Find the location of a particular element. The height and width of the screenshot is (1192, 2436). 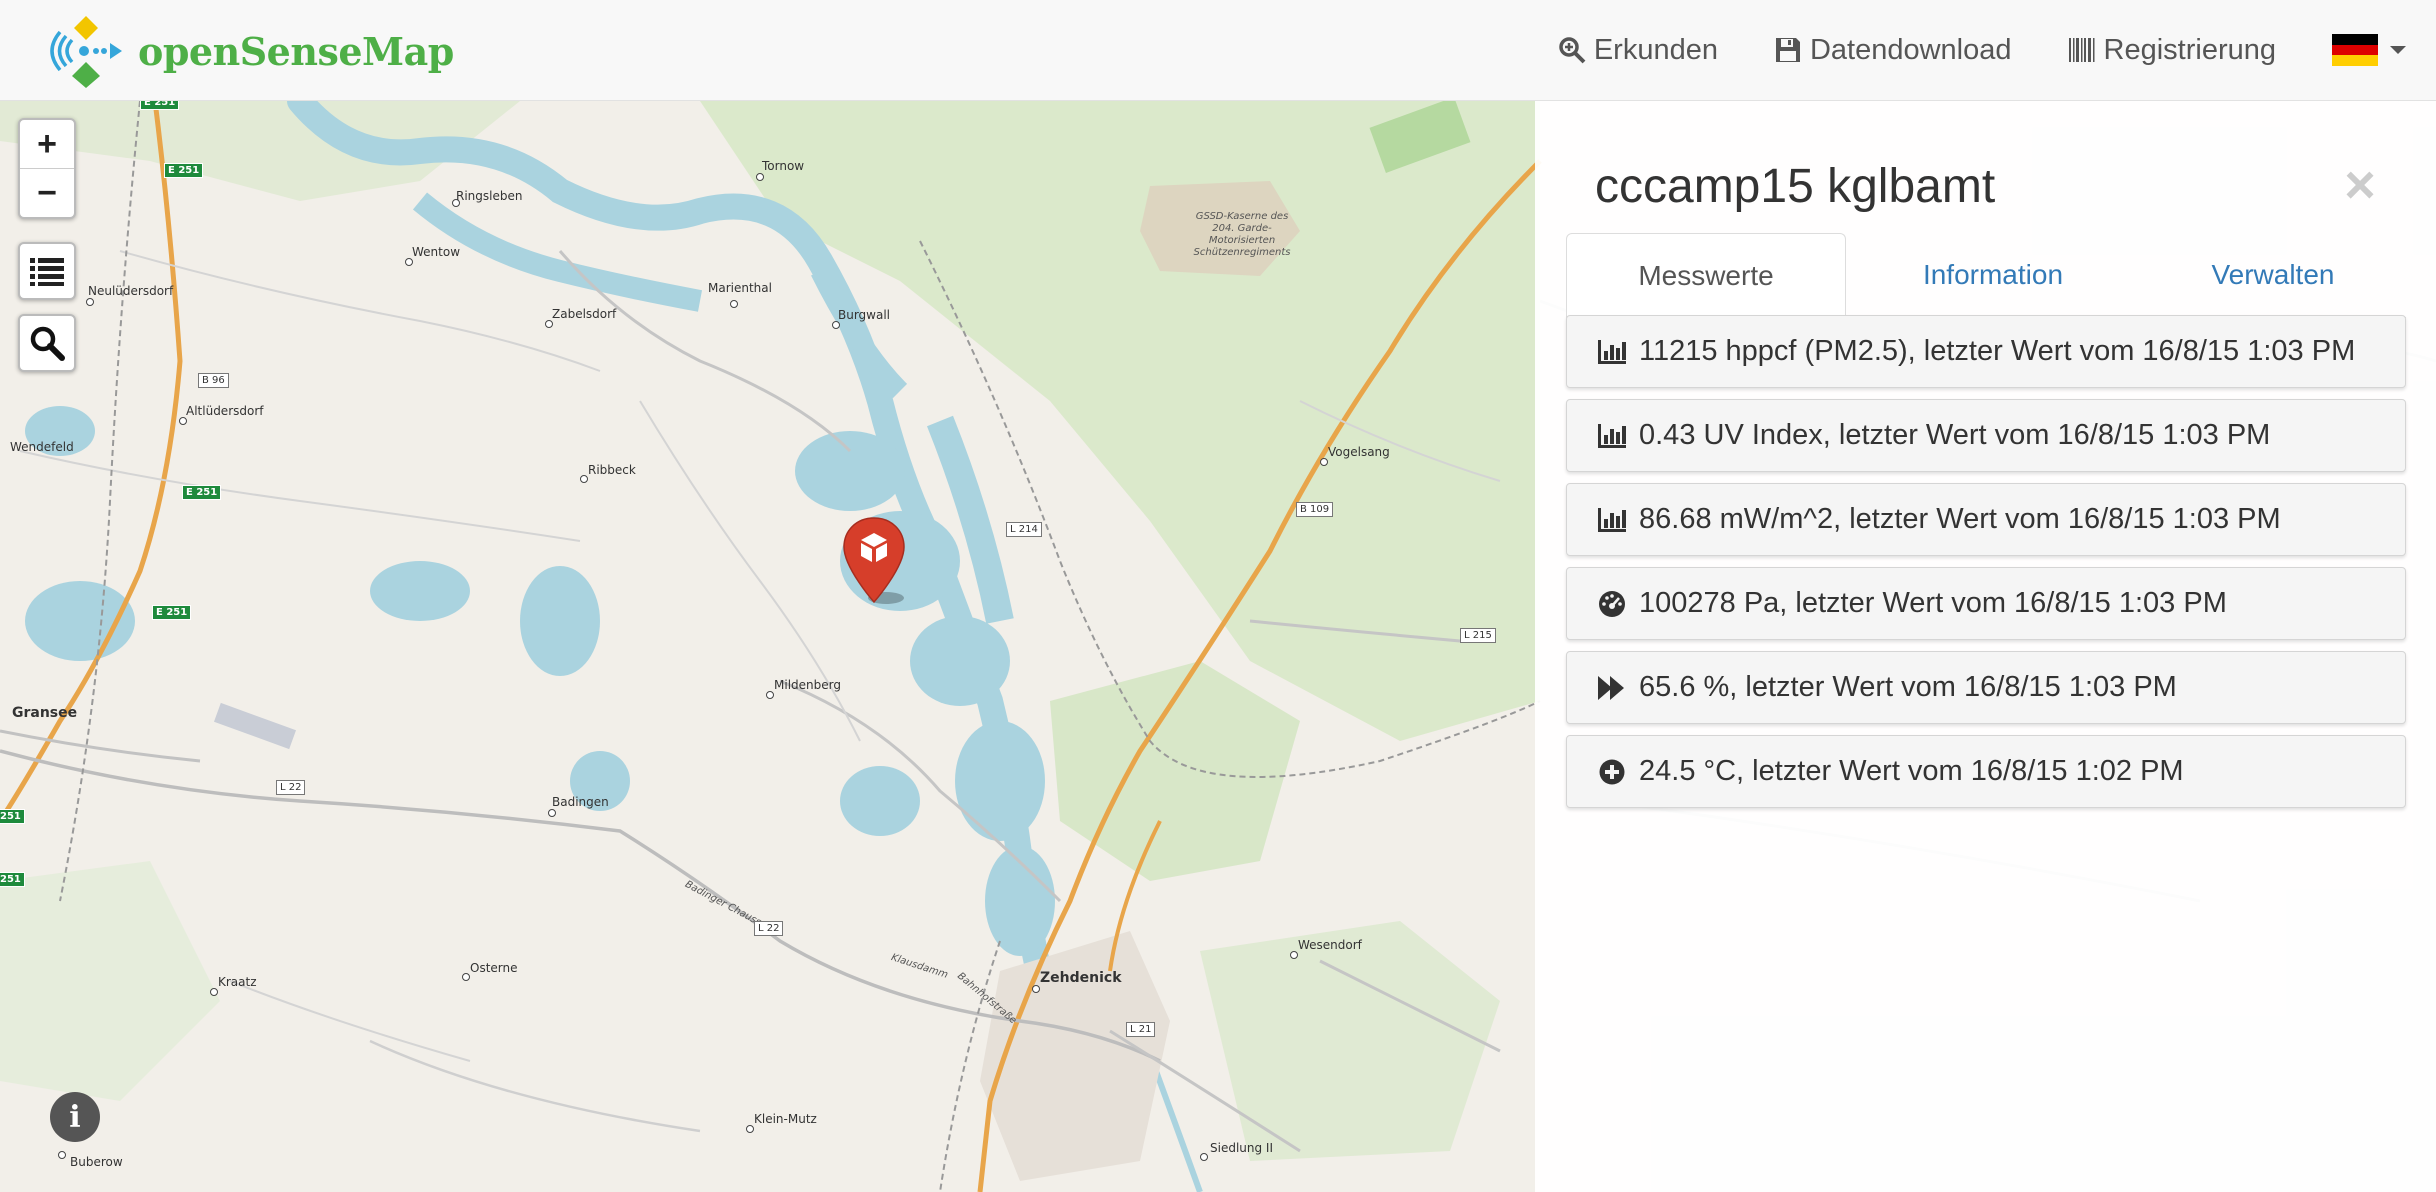

close-button: × is located at coordinates (2360, 185).